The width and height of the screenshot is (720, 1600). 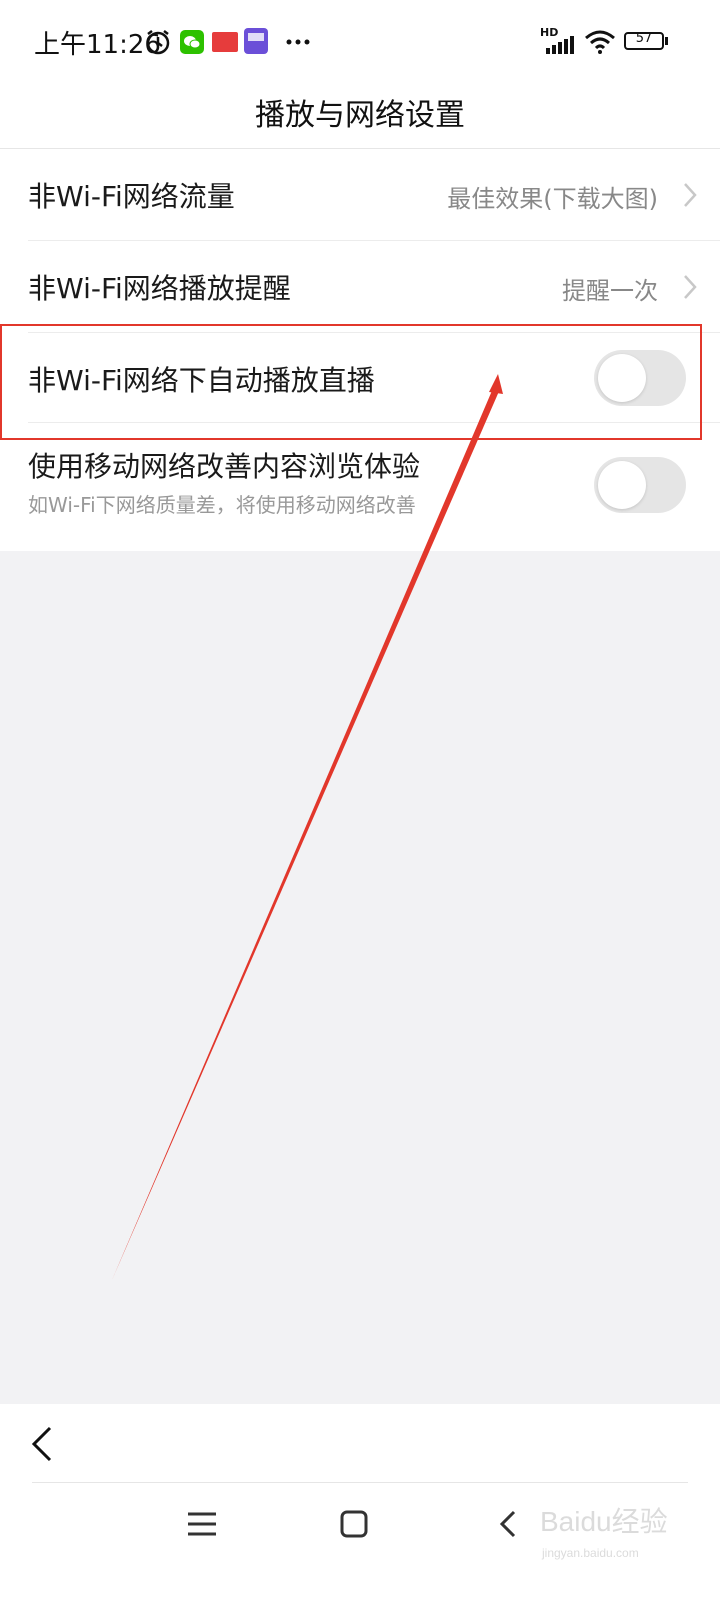 I want to click on setting-row-non-wifi-reminder: 非Wi-Fi网络播放提醒 提醒一次, so click(x=360, y=287).